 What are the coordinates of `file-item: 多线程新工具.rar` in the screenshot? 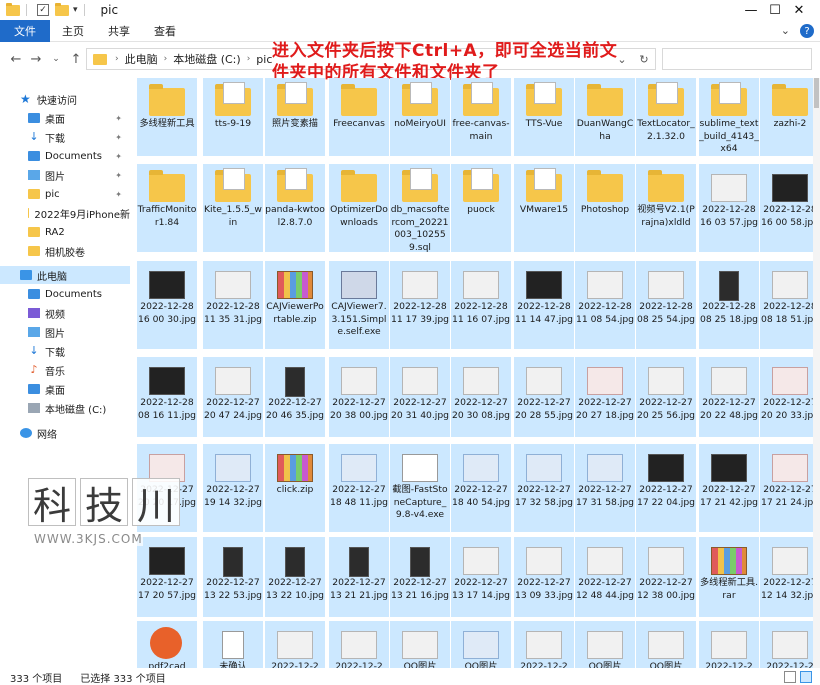 It's located at (729, 577).